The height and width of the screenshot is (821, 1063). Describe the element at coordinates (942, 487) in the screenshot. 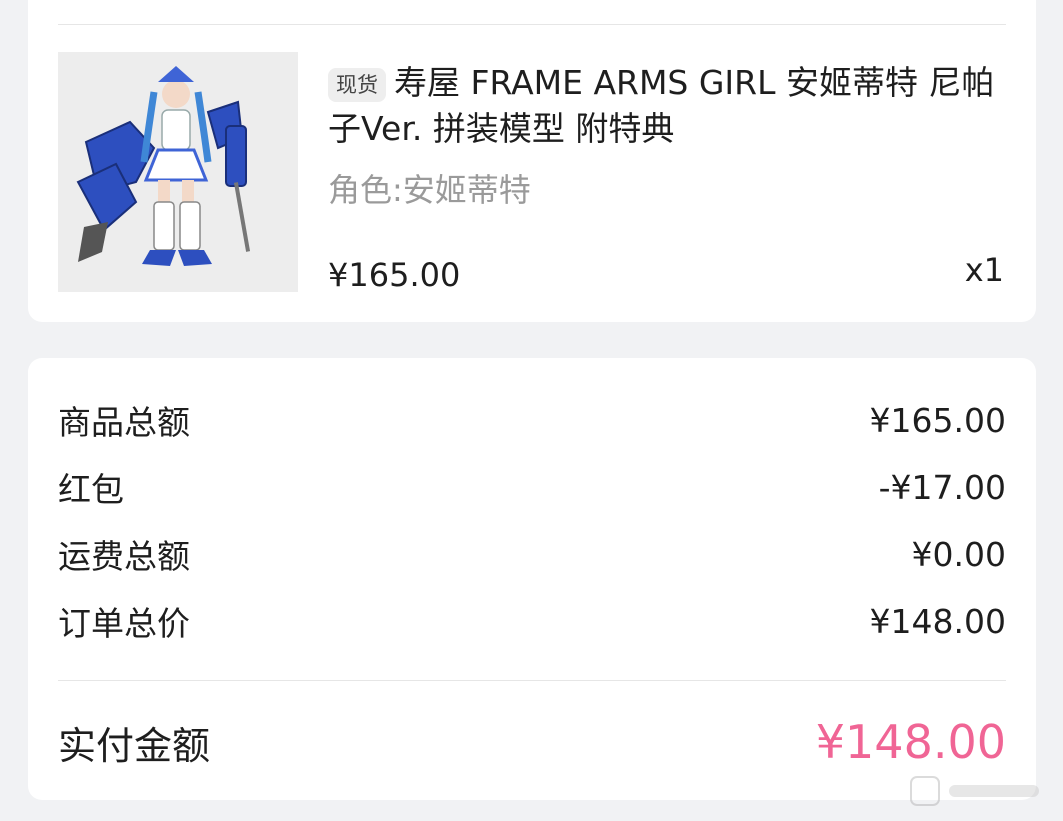

I see `summary-value: -¥17.00` at that location.